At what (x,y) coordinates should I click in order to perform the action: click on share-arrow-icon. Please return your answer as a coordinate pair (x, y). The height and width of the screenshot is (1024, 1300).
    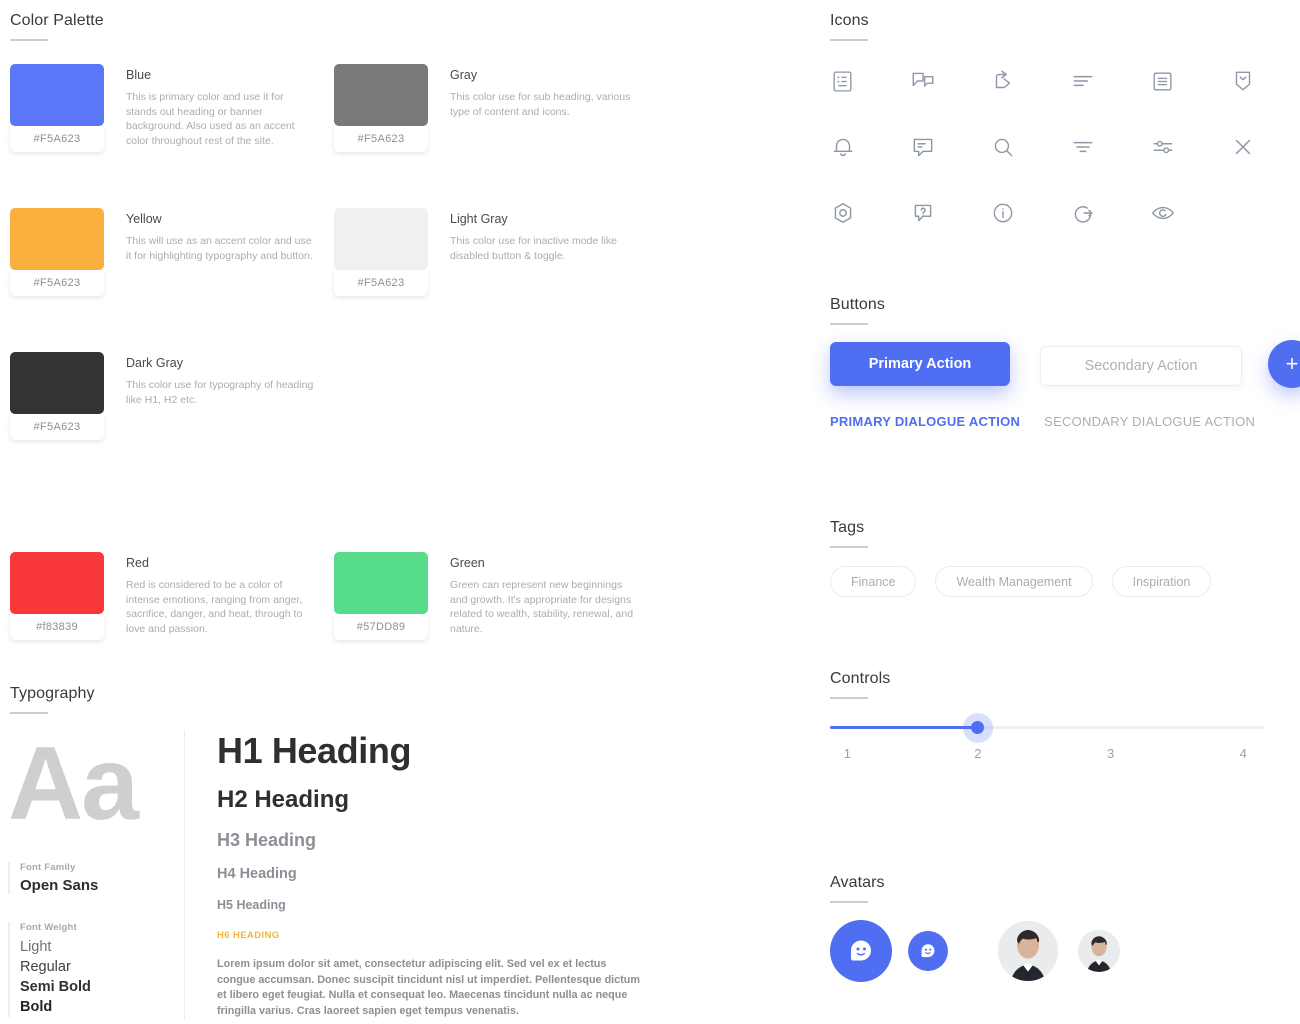
    Looking at the image, I should click on (1030, 81).